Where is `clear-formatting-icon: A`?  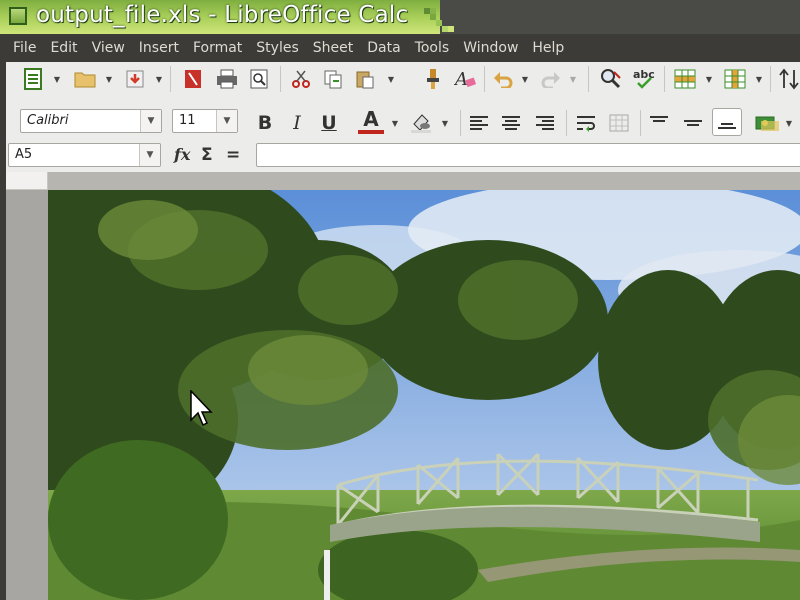
clear-formatting-icon: A is located at coordinates (465, 79).